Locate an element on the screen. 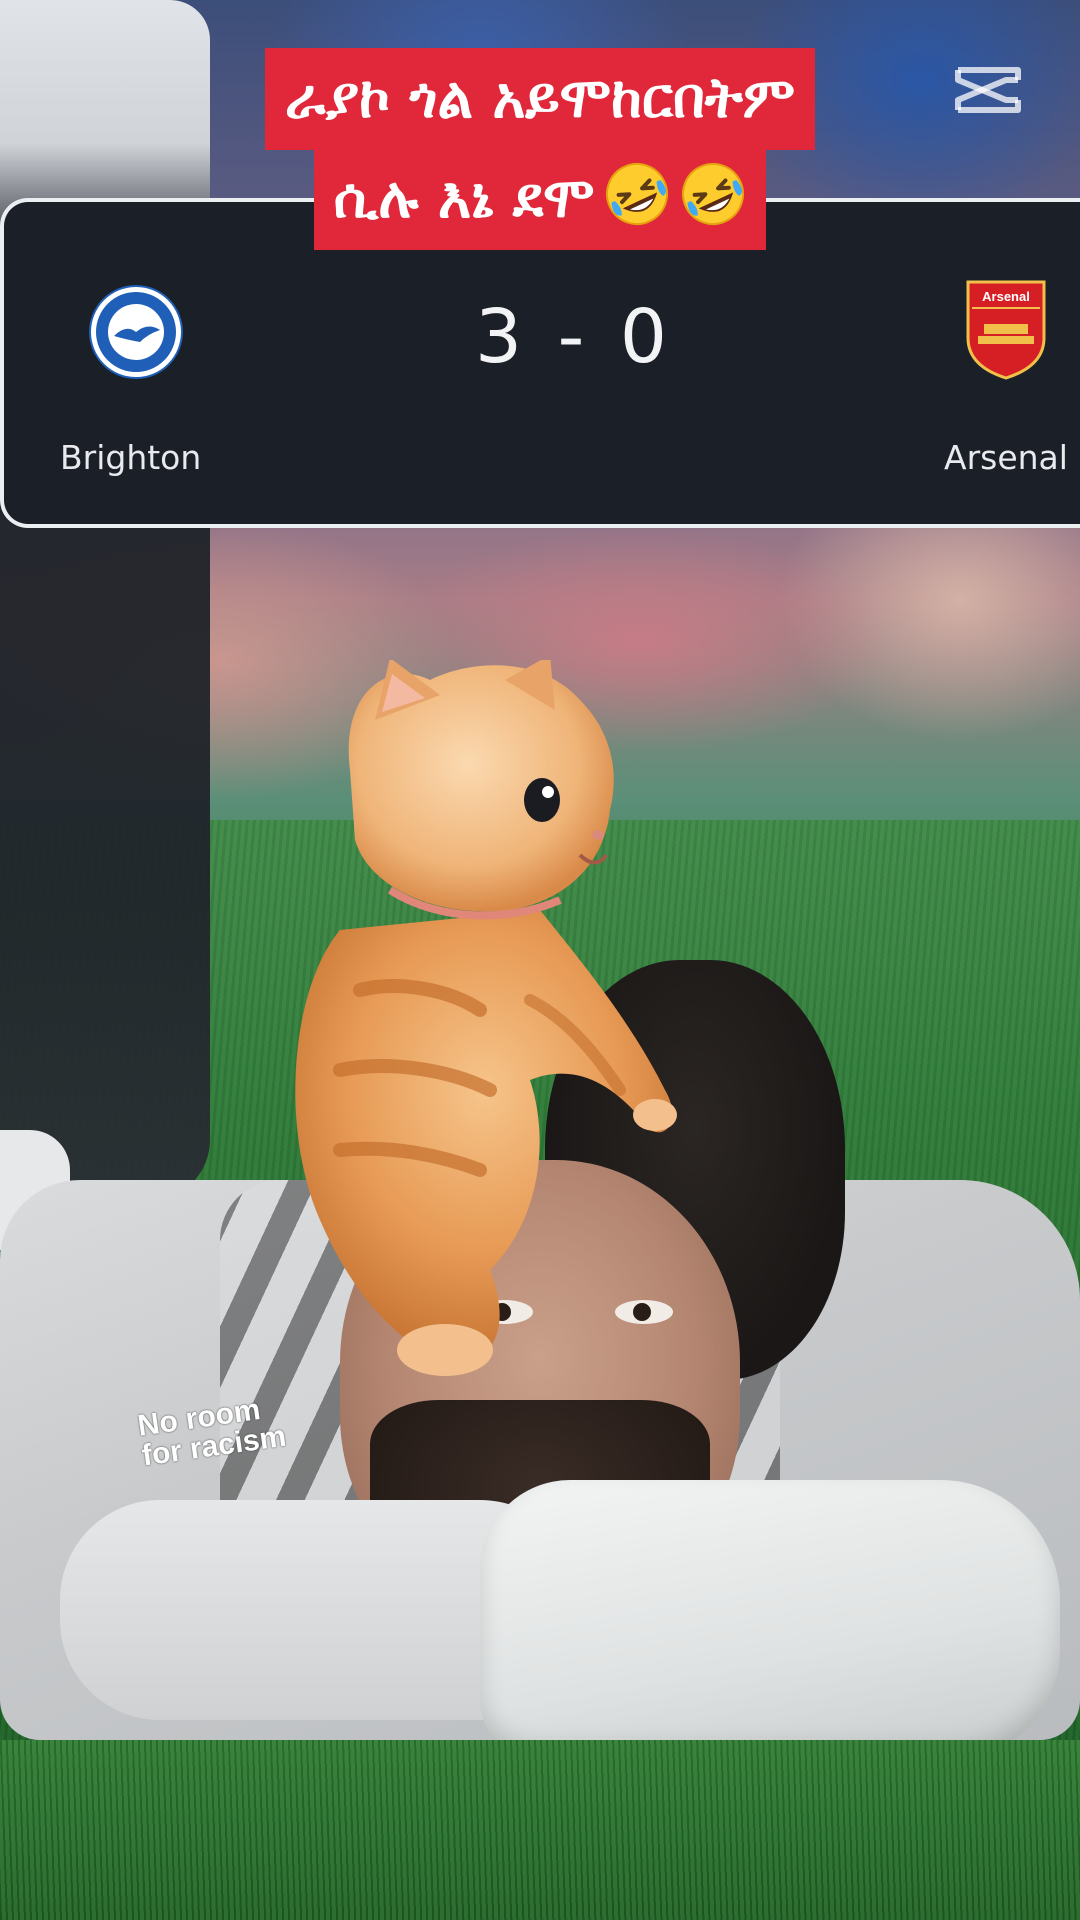  match-score: 3 - 0 is located at coordinates (574, 337).